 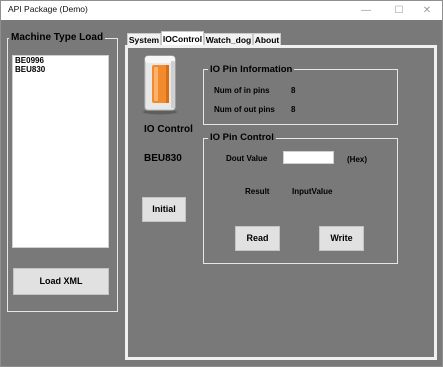 I want to click on dout-value-label: Dout Value, so click(x=247, y=158).